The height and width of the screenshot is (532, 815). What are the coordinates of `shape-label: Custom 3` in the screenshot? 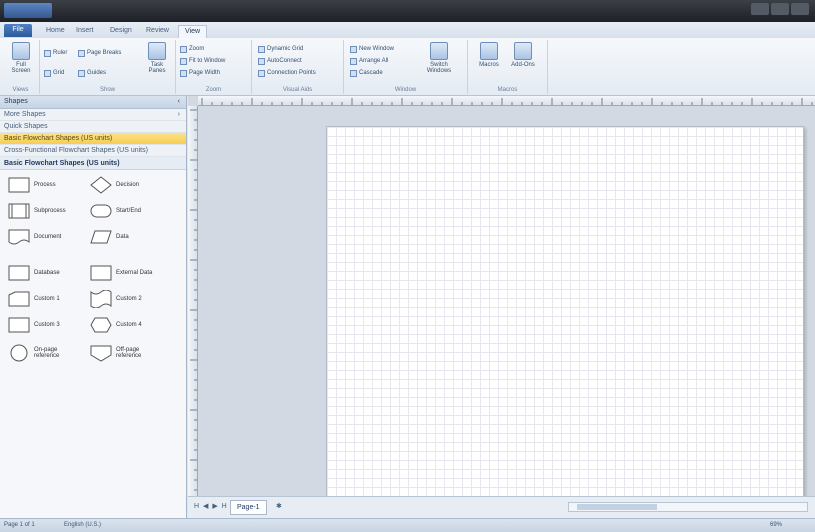 It's located at (47, 325).